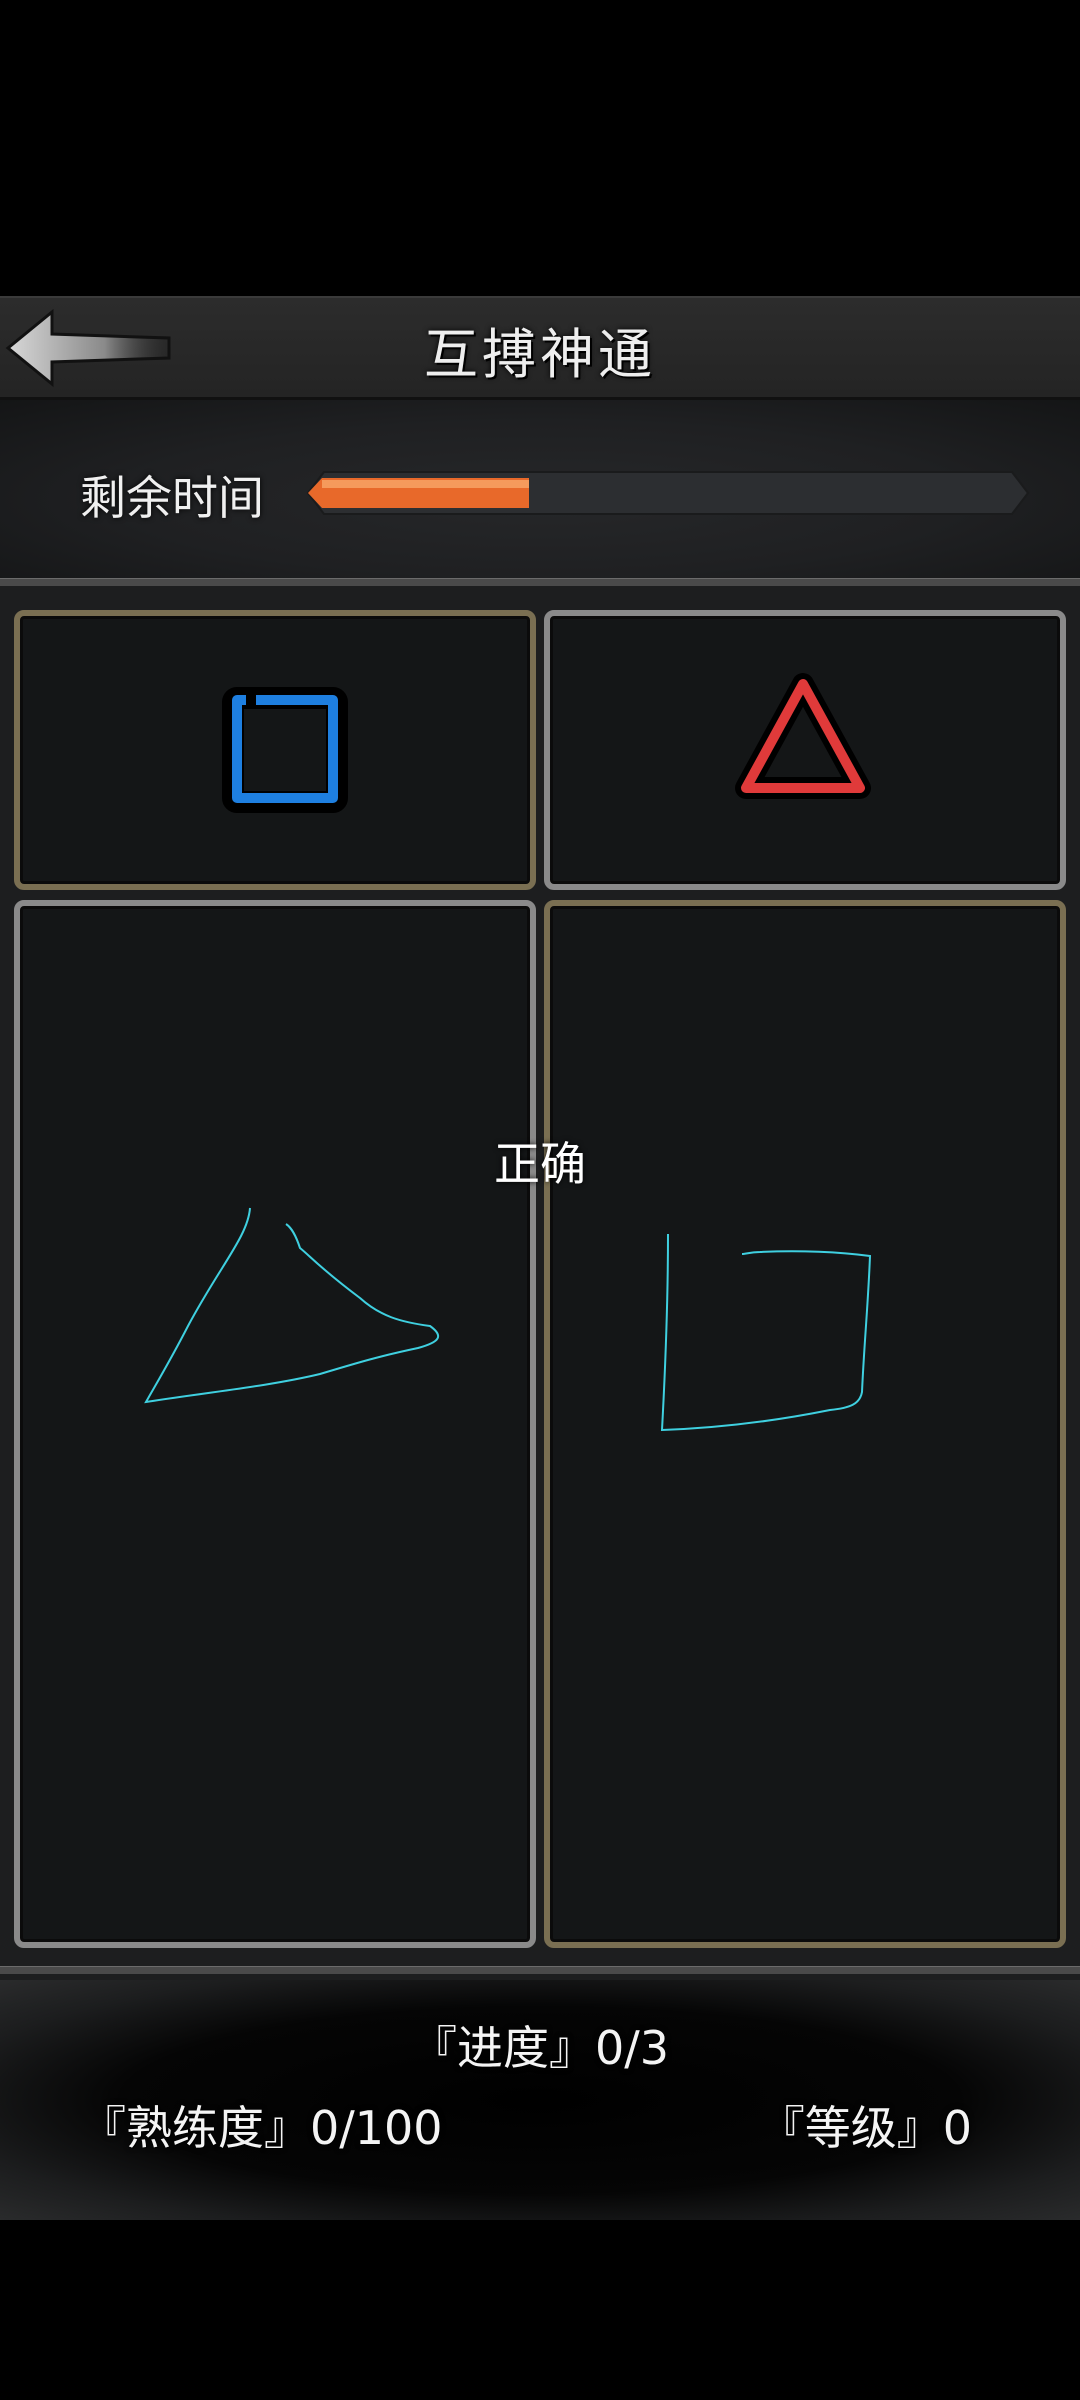 This screenshot has width=1080, height=2400. What do you see at coordinates (540, 1164) in the screenshot?
I see `feedback-text: 正确` at bounding box center [540, 1164].